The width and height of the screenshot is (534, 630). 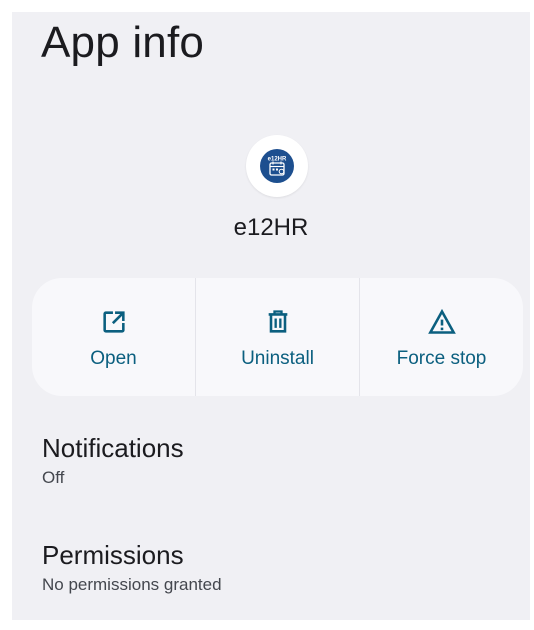 What do you see at coordinates (113, 322) in the screenshot?
I see `open-external-icon` at bounding box center [113, 322].